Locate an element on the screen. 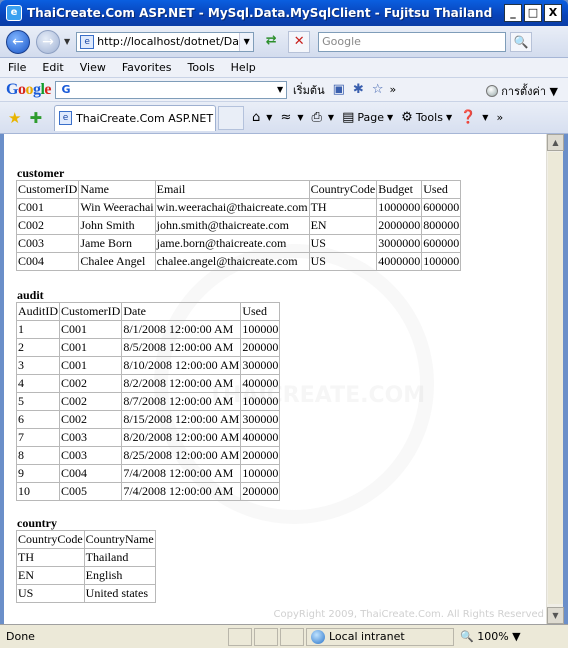  search-input: Google is located at coordinates (412, 41).